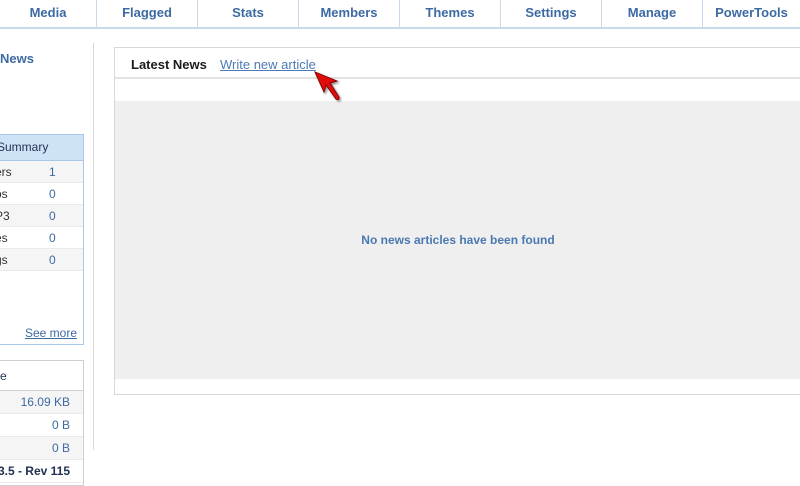 The height and width of the screenshot is (486, 800). What do you see at coordinates (327, 86) in the screenshot?
I see `red-arrow-icon` at bounding box center [327, 86].